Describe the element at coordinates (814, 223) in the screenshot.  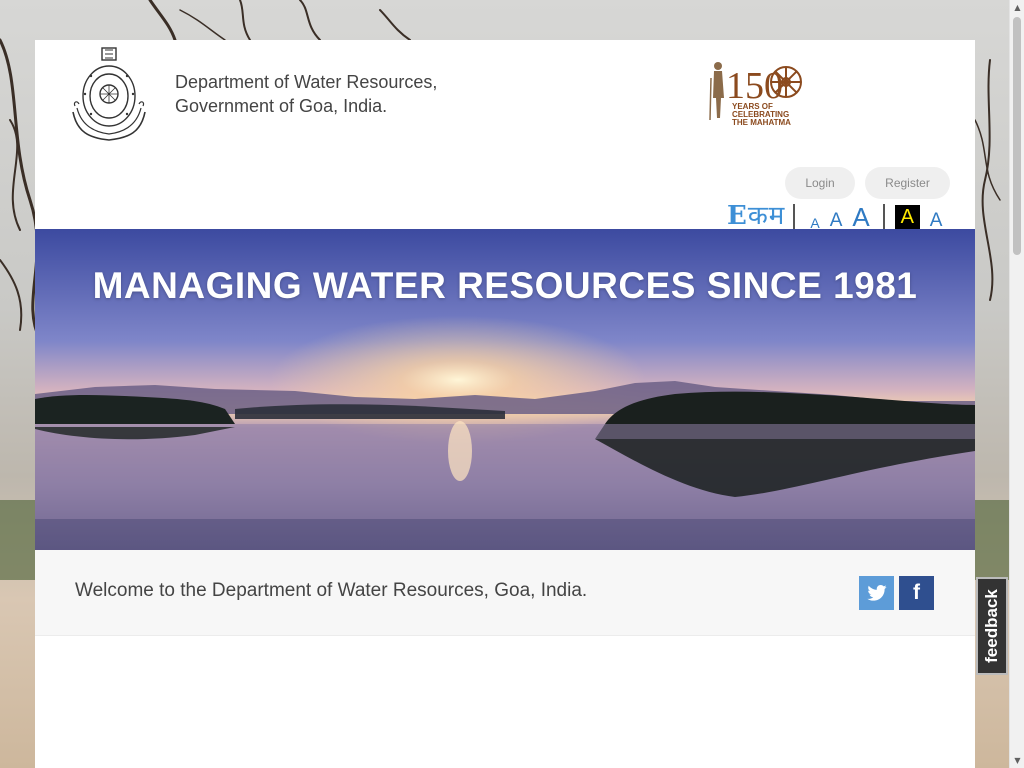
I see `font-size-decrease-button: A` at that location.